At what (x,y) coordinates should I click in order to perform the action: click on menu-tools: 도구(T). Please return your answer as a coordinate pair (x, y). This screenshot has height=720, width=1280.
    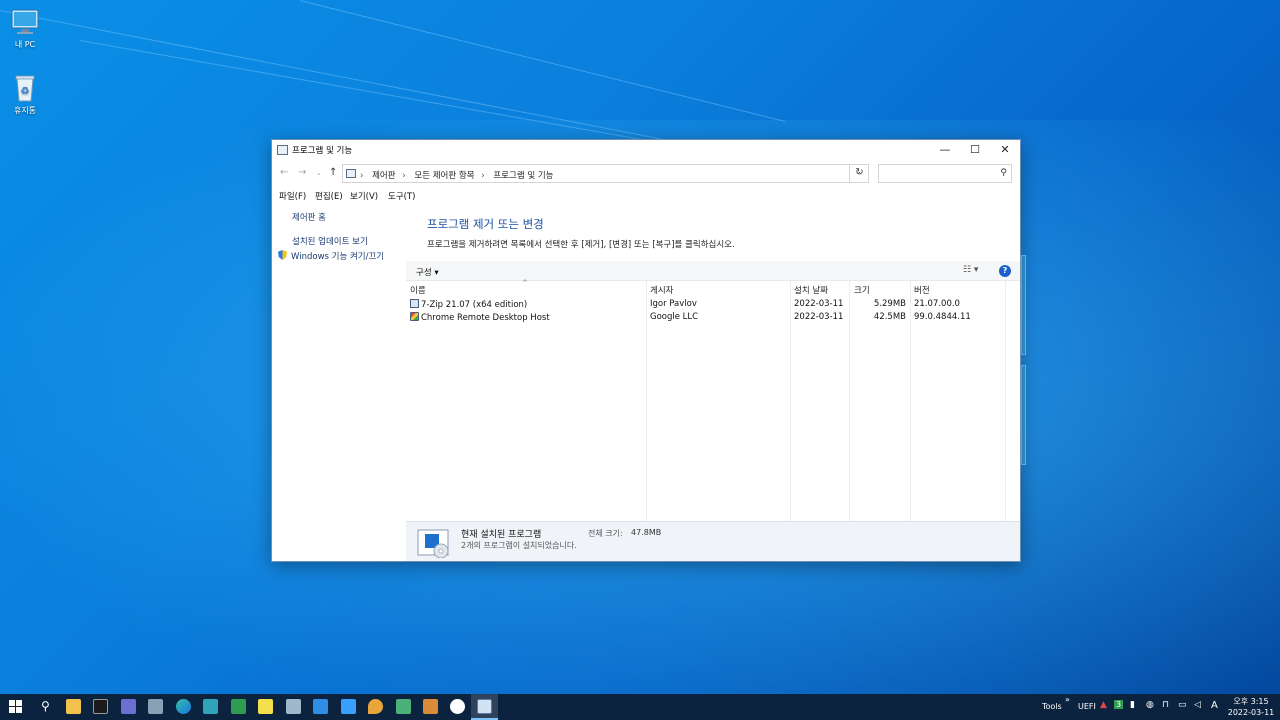
    Looking at the image, I should click on (401, 196).